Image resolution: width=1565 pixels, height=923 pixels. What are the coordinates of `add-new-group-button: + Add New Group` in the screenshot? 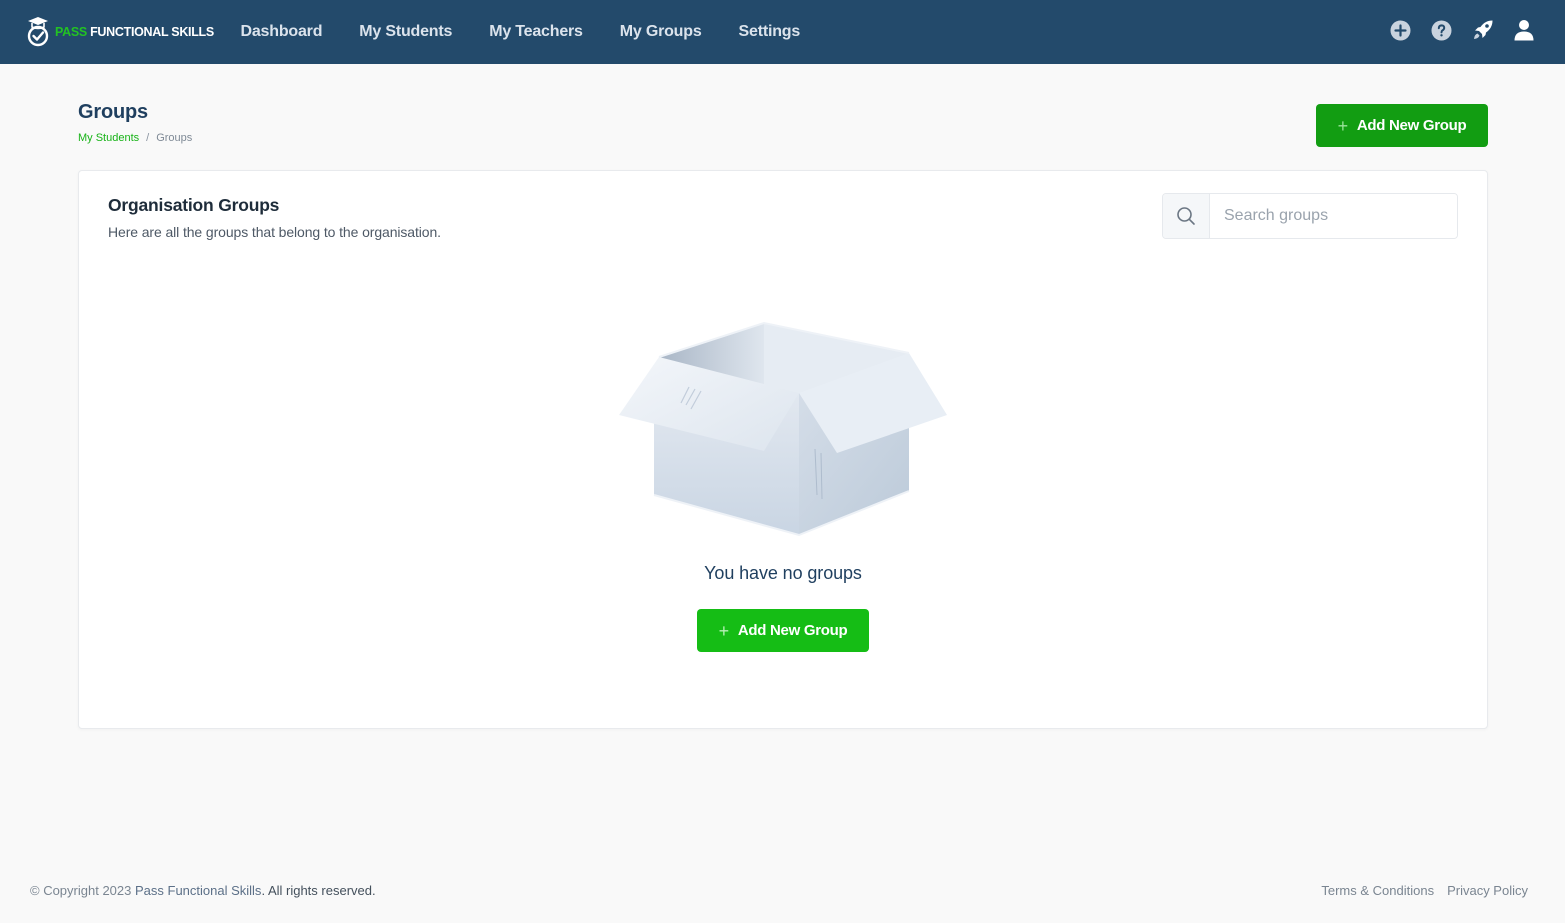 It's located at (1402, 125).